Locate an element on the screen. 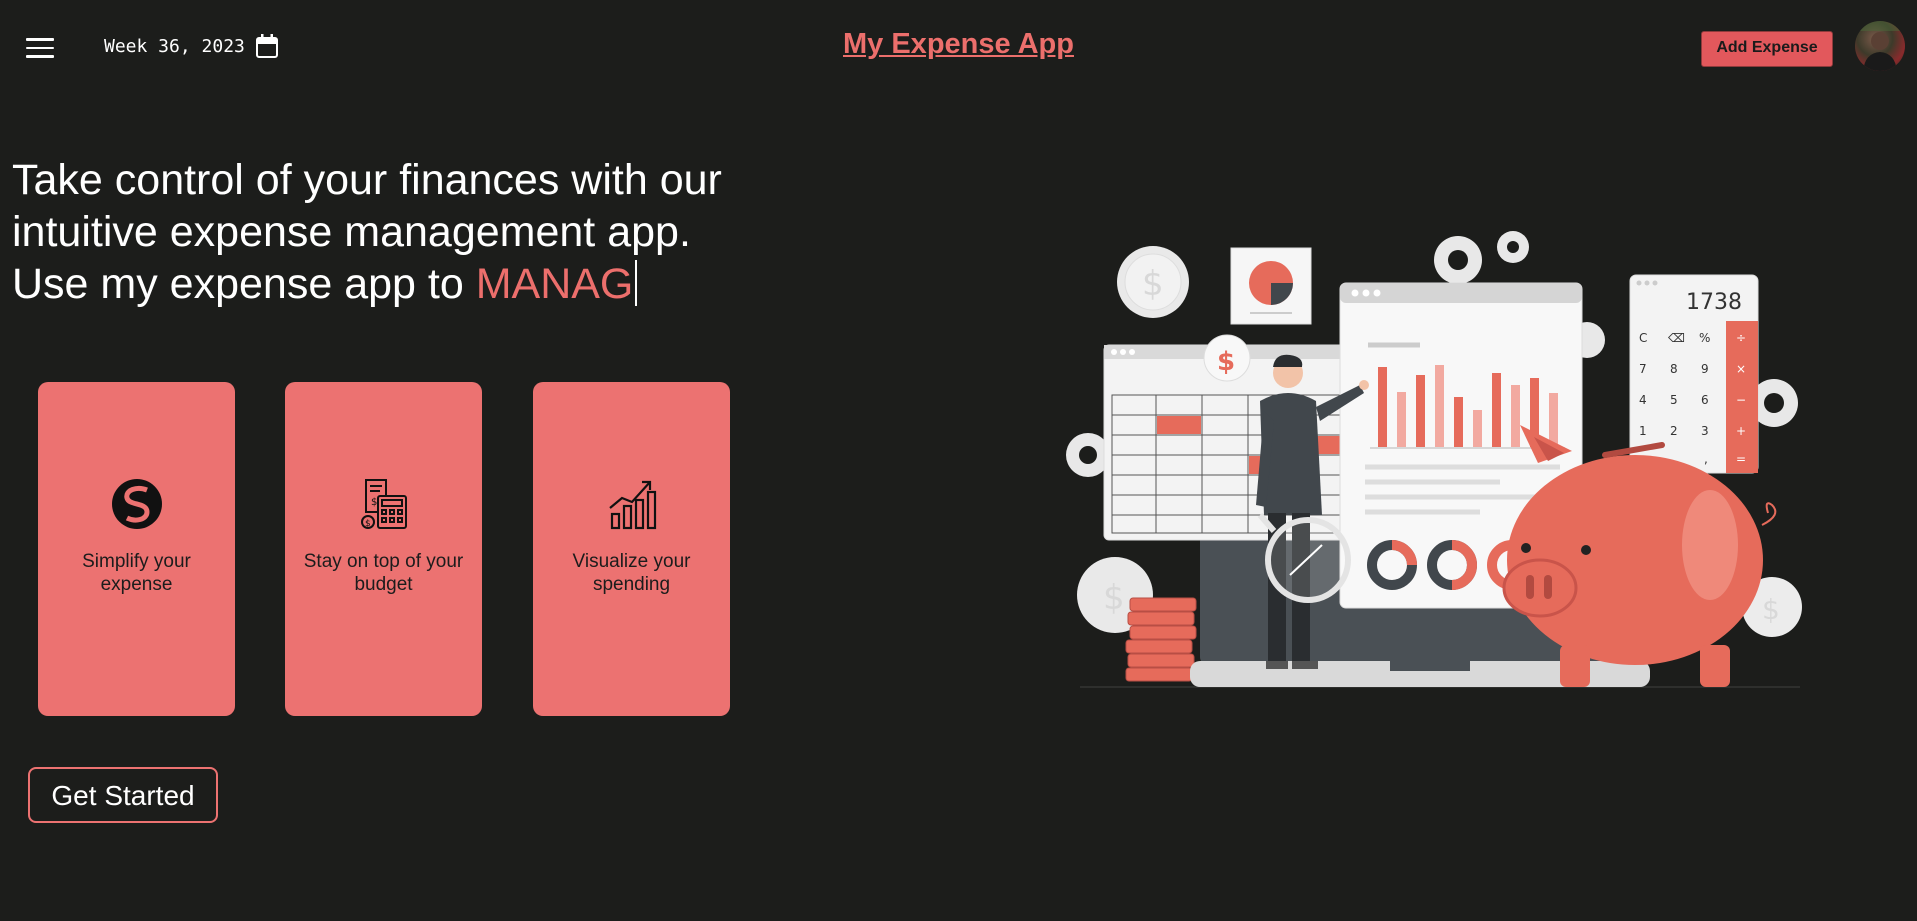  user-avatar is located at coordinates (1880, 46).